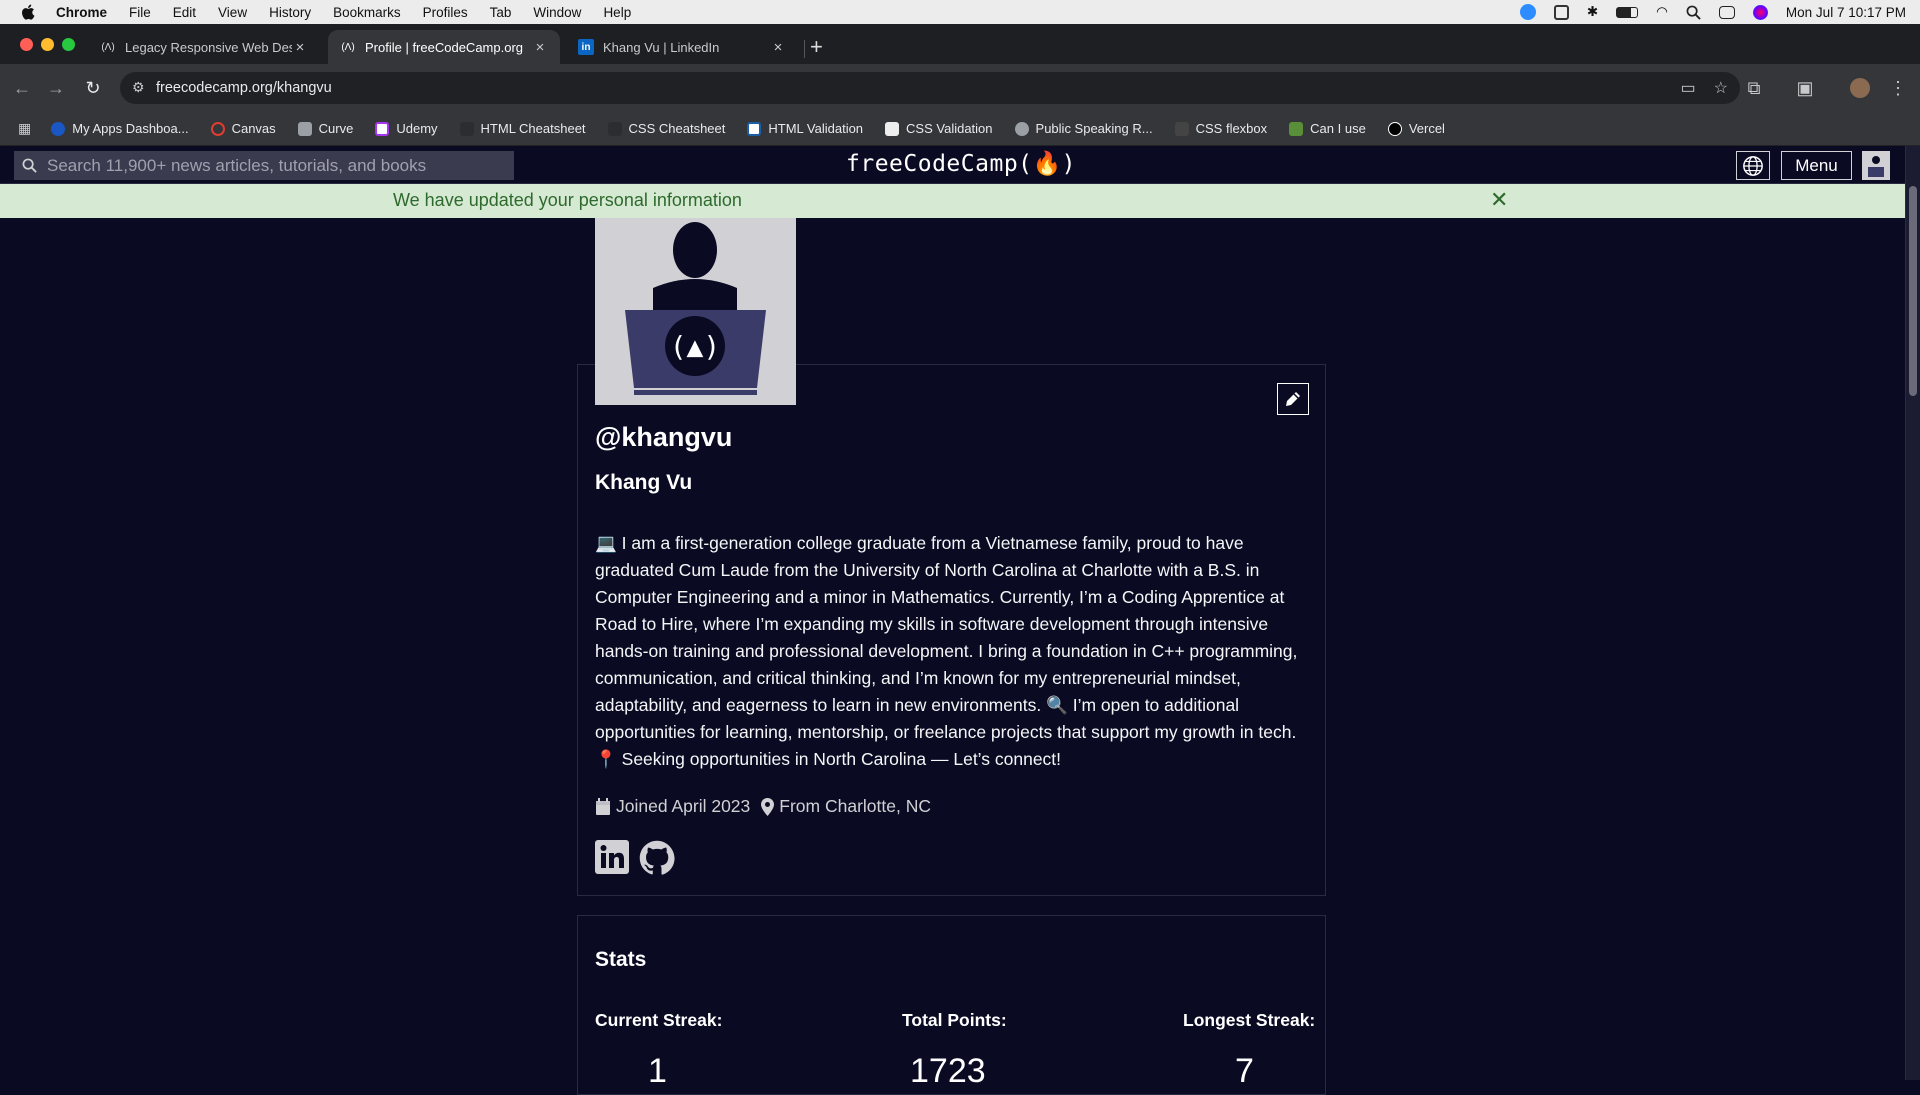 Image resolution: width=1920 pixels, height=1095 pixels. I want to click on apple-icon, so click(29, 12).